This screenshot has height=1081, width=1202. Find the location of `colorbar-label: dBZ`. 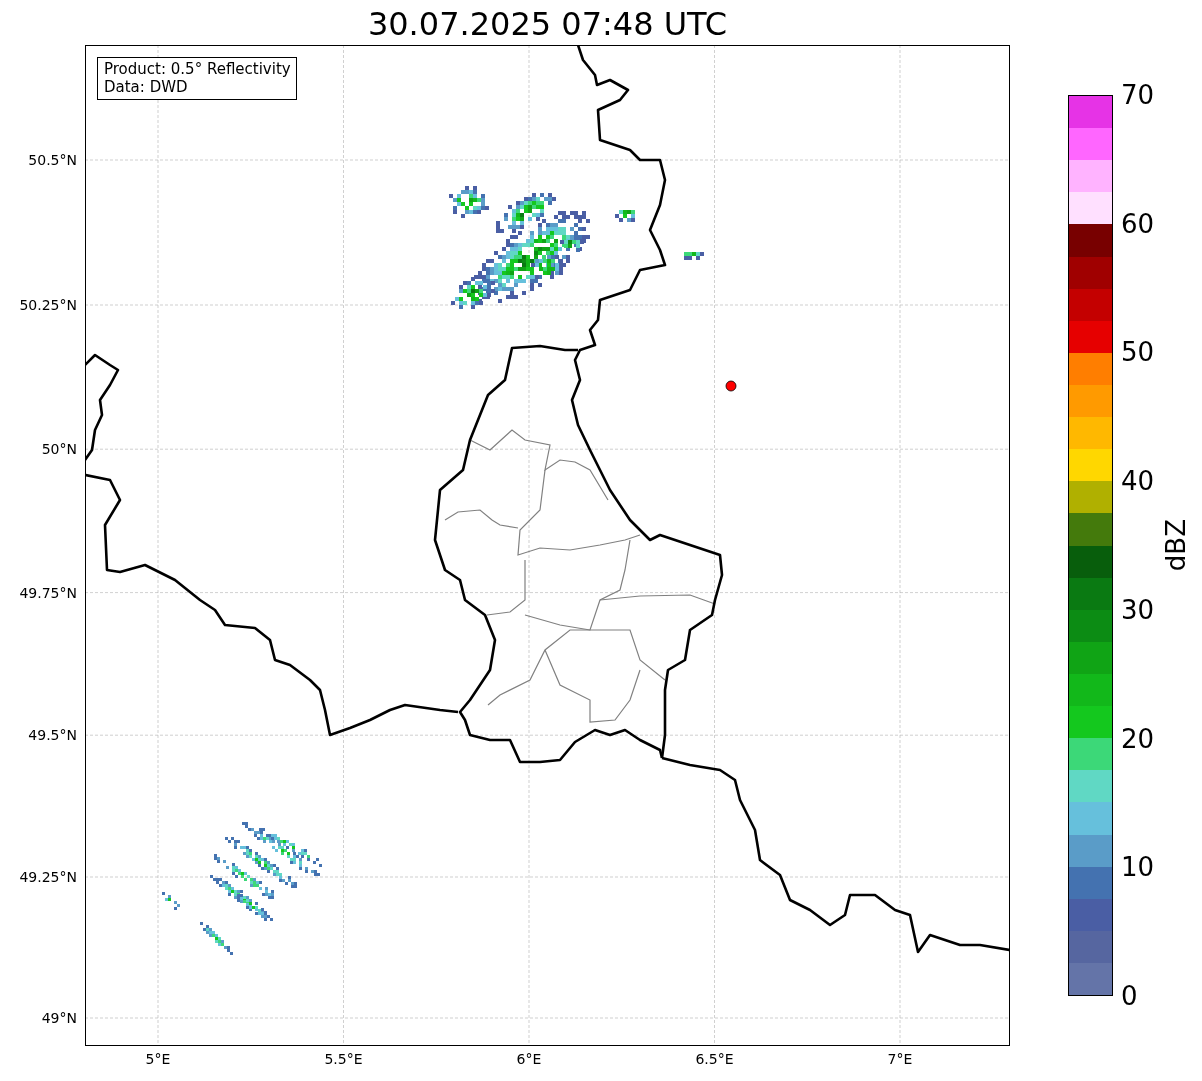

colorbar-label: dBZ is located at coordinates (1176, 545).